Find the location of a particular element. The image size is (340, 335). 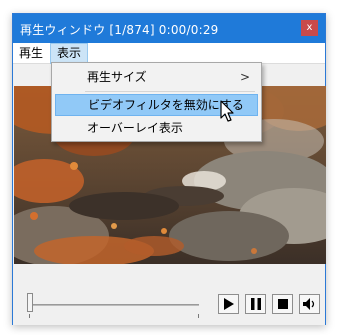

pause-icon is located at coordinates (255, 304).